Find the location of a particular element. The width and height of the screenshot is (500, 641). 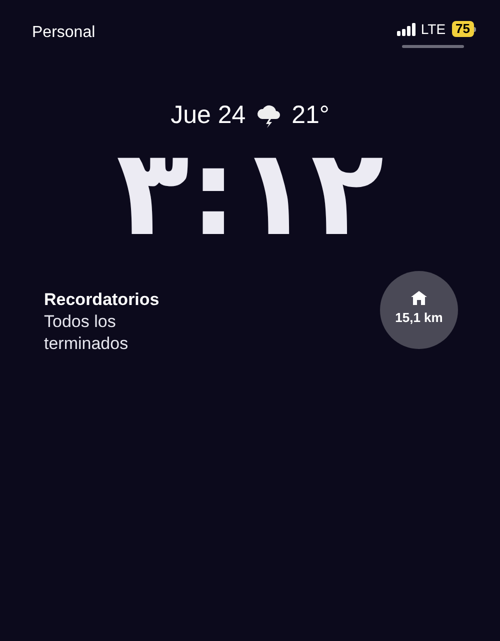

distance-widget: 15,1 km is located at coordinates (419, 309).